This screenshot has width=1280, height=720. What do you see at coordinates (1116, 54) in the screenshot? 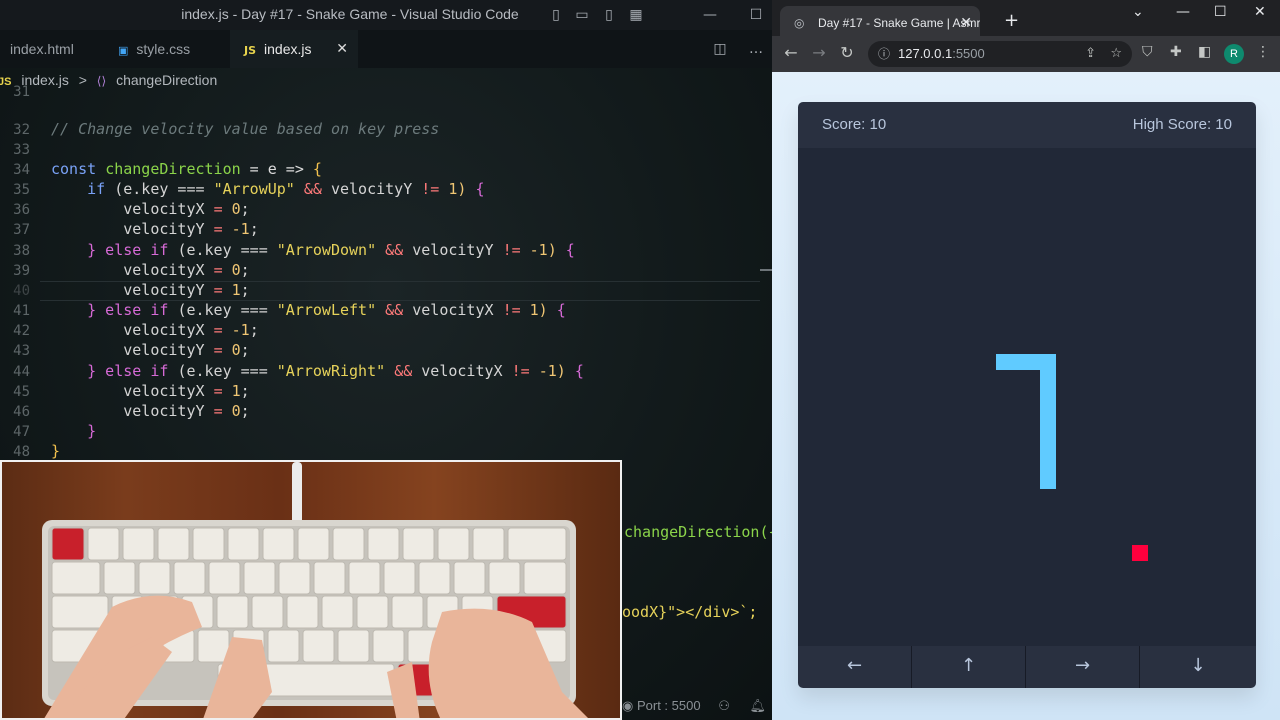
I see `bookmark-star-icon: ☆` at bounding box center [1116, 54].